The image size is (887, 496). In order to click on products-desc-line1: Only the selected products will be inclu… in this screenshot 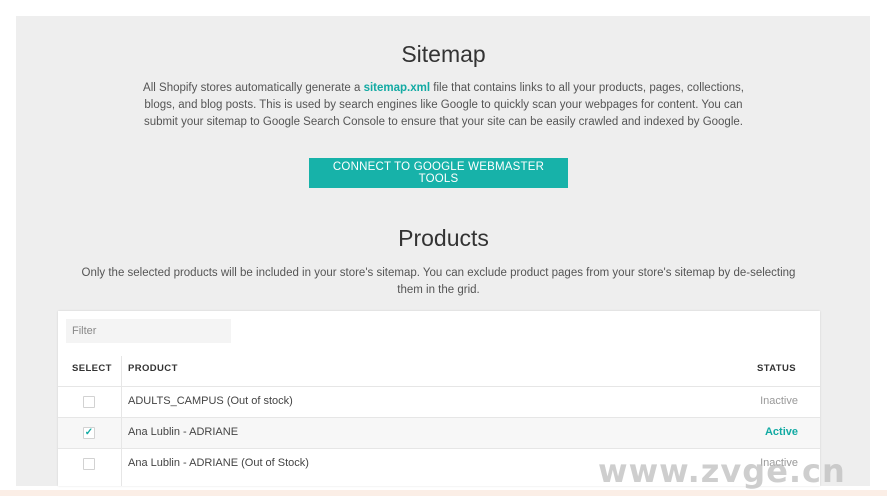, I will do `click(438, 273)`.